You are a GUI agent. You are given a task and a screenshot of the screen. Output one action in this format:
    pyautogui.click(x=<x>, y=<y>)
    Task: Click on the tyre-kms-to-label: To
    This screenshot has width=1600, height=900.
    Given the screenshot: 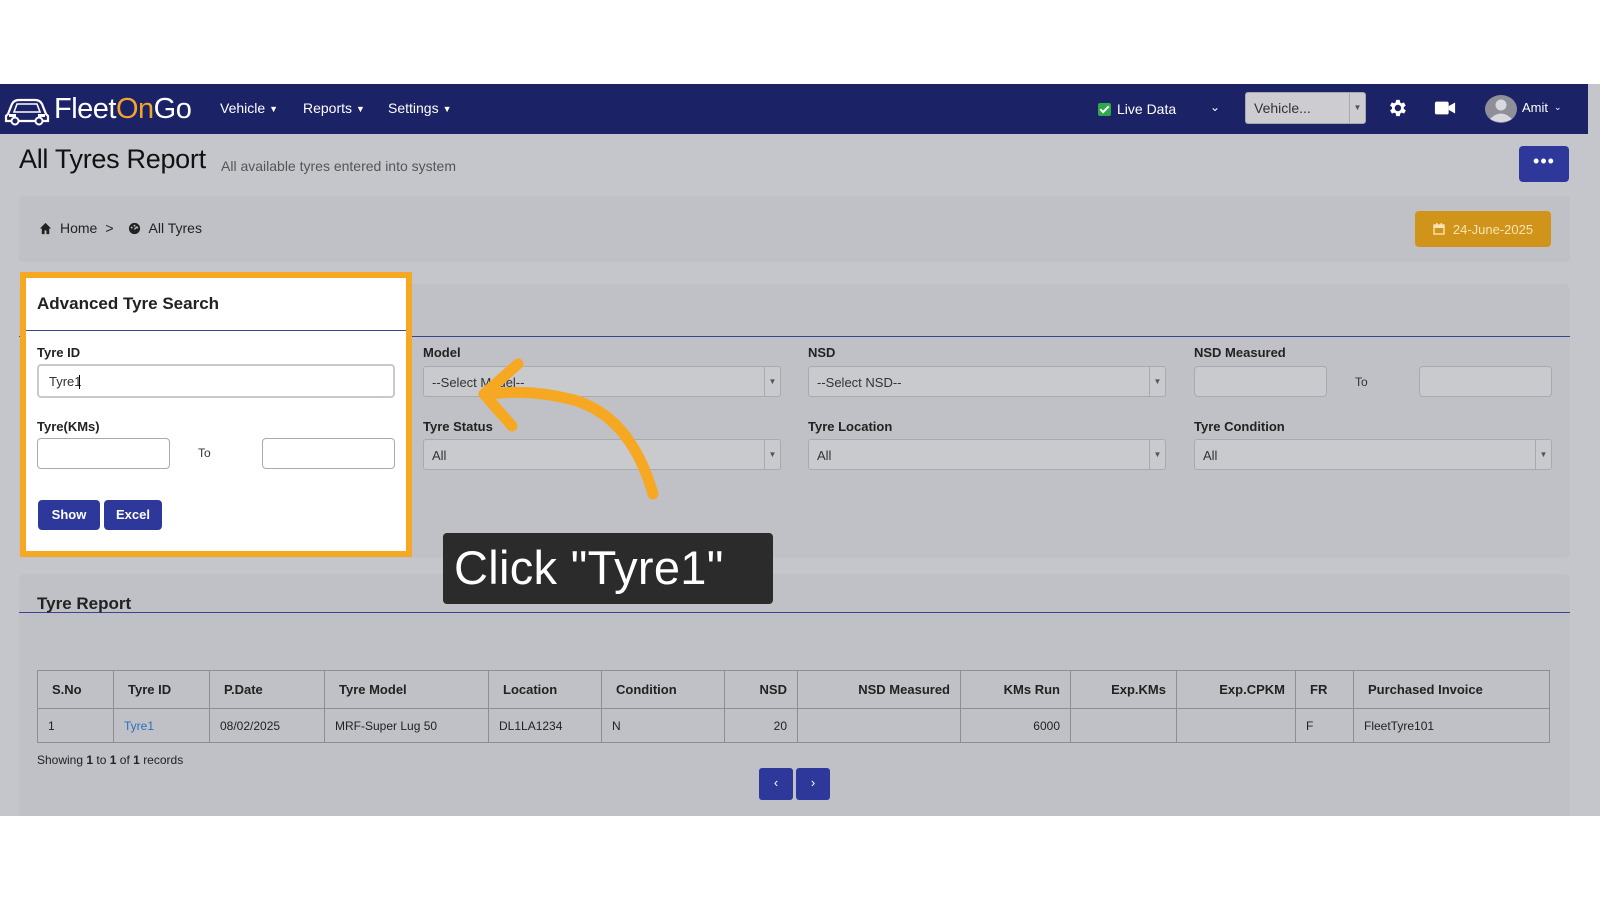 What is the action you would take?
    pyautogui.click(x=204, y=453)
    